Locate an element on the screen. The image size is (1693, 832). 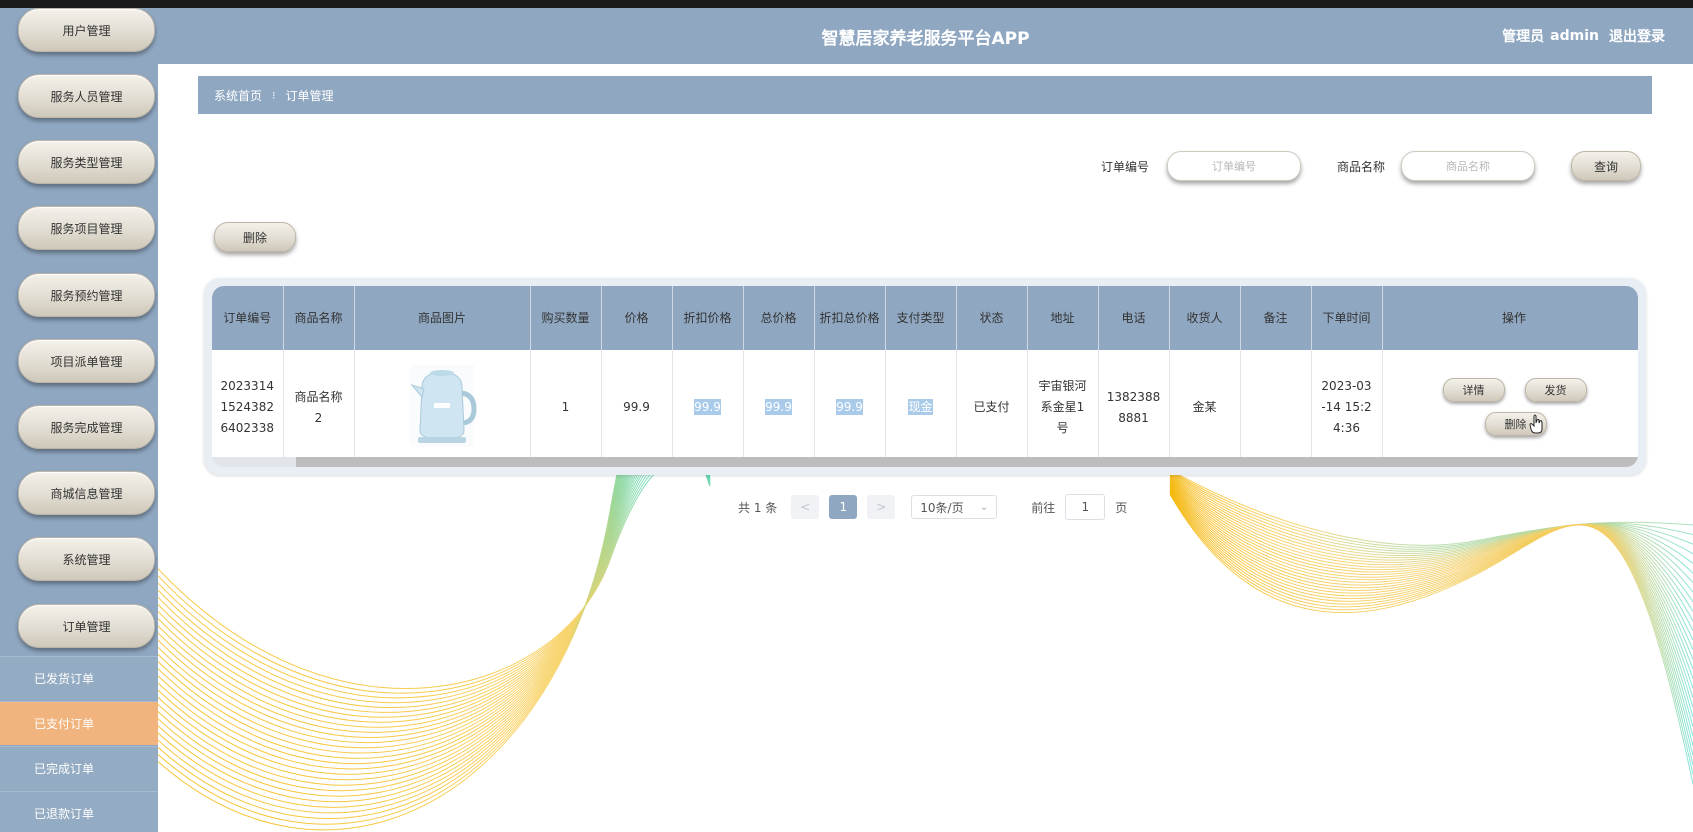
sidebar-item-service-type-management: 服务类型管理 is located at coordinates (86, 162).